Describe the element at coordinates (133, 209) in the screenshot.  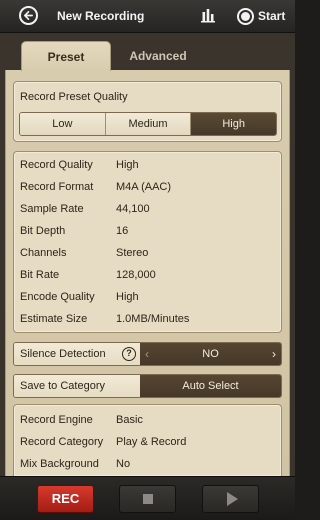
I see `detail-value: 44,100` at that location.